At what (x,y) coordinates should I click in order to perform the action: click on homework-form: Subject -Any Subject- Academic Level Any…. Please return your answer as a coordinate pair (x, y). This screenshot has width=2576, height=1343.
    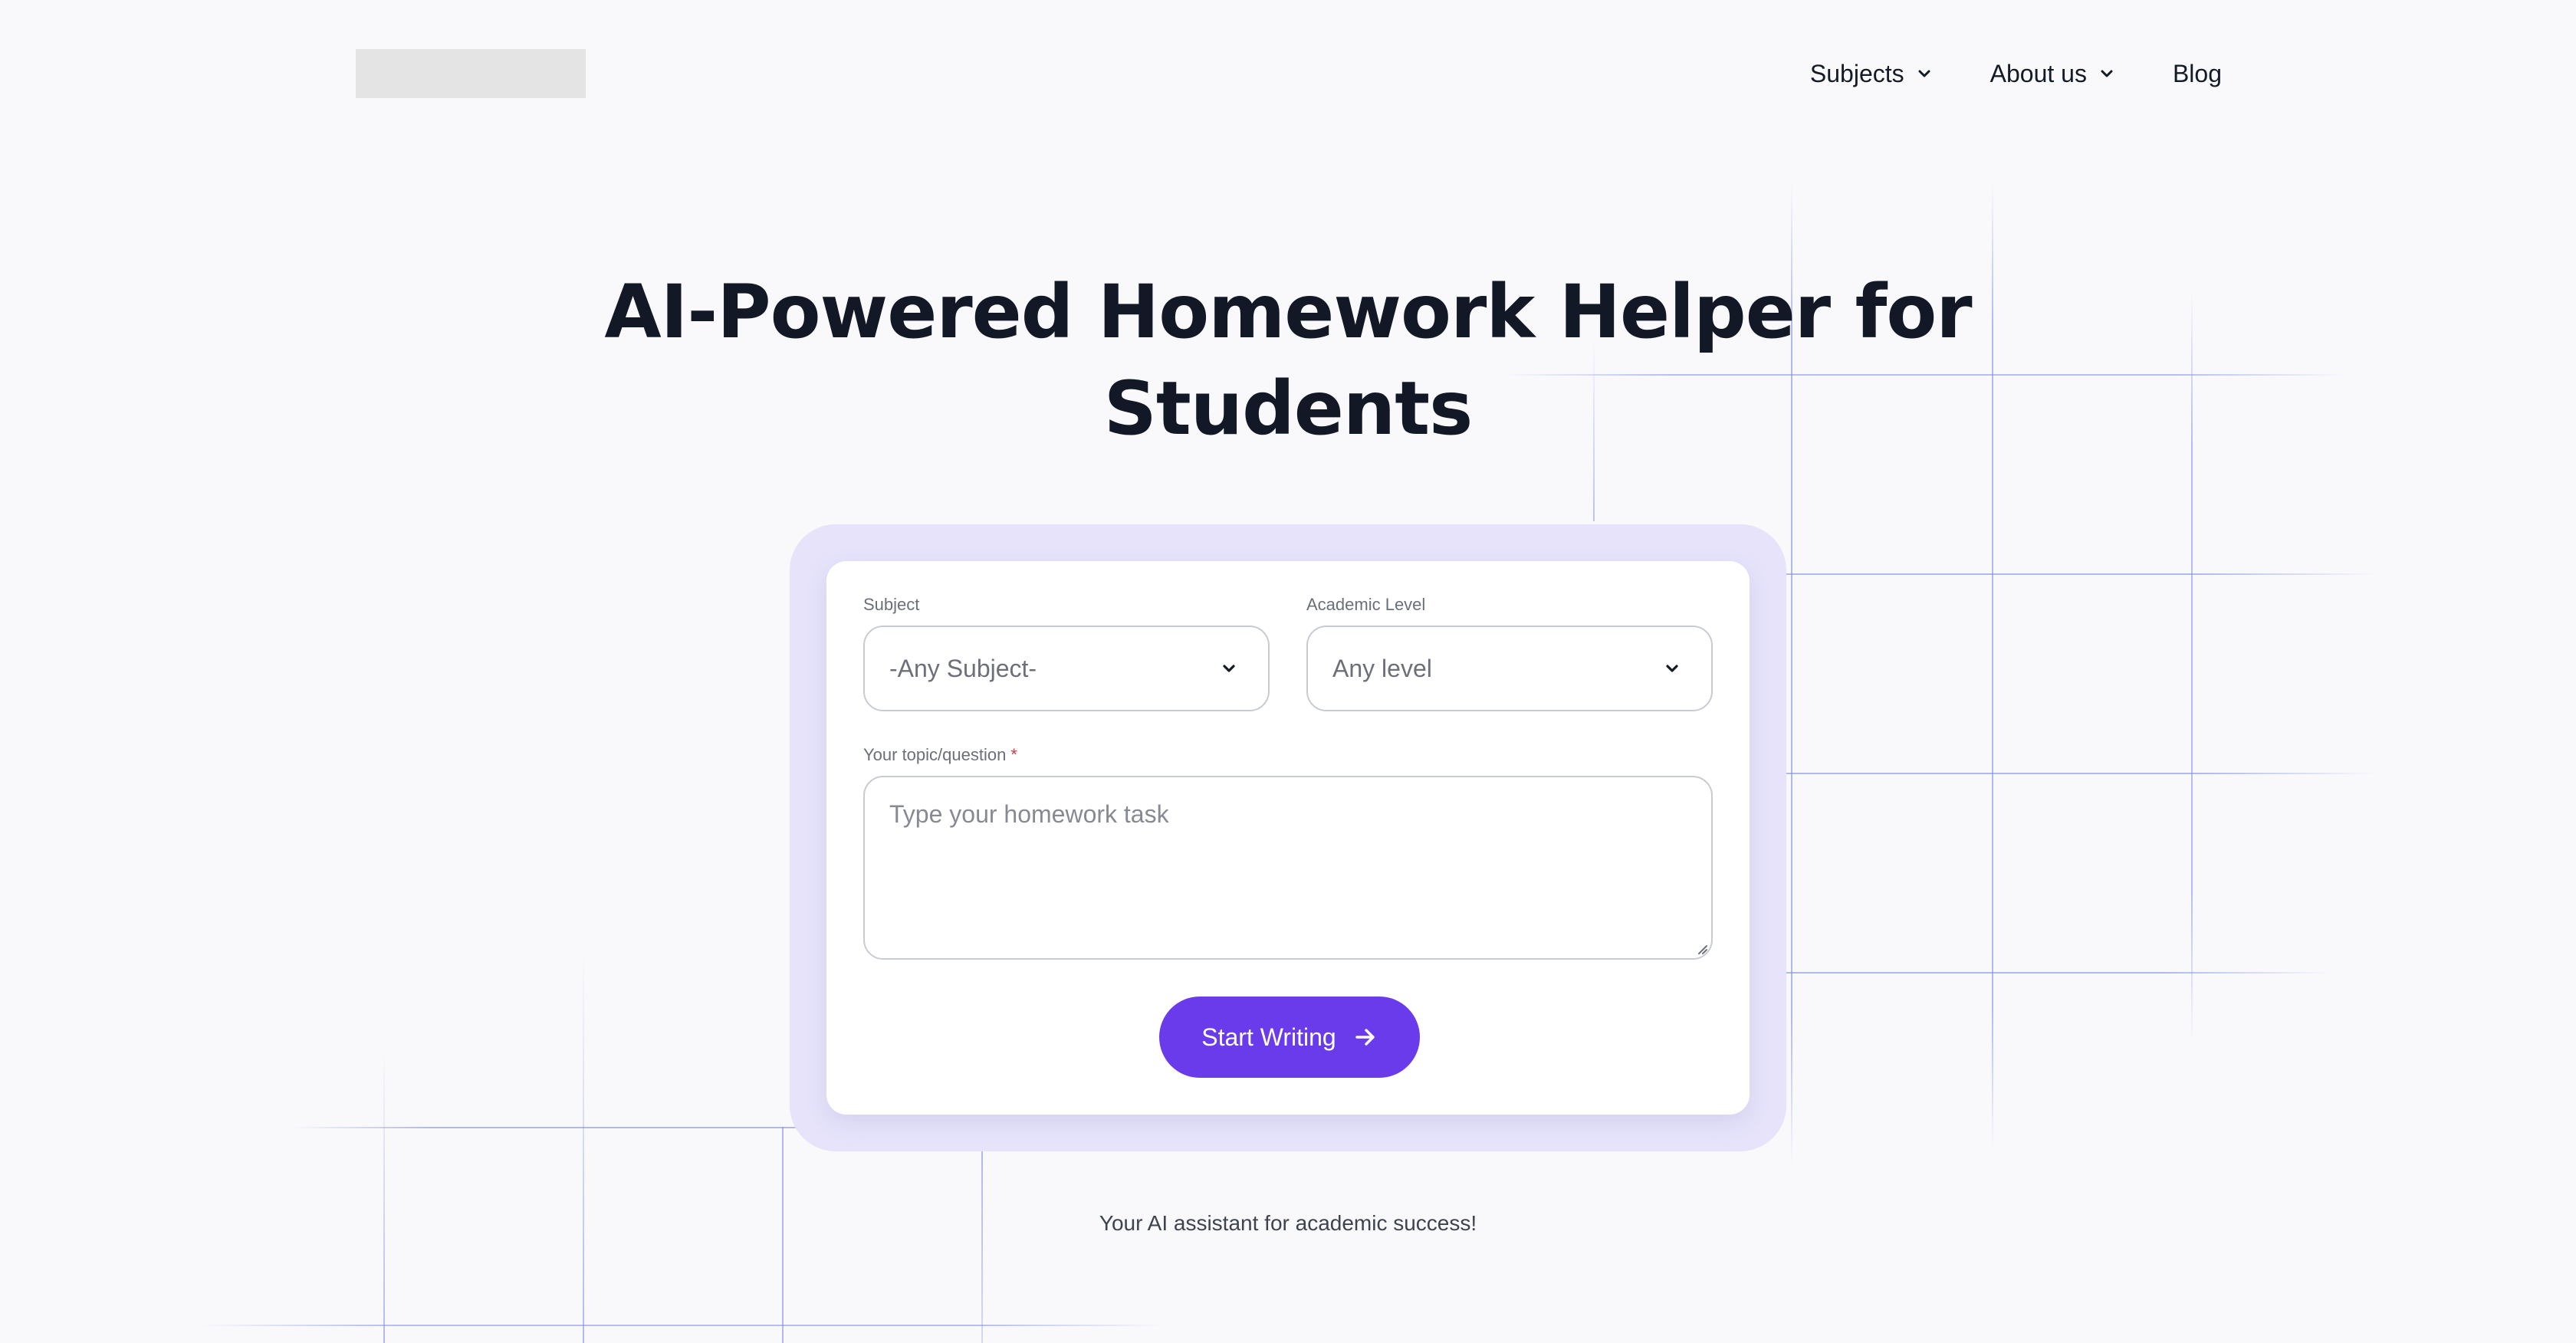
    Looking at the image, I should click on (1288, 838).